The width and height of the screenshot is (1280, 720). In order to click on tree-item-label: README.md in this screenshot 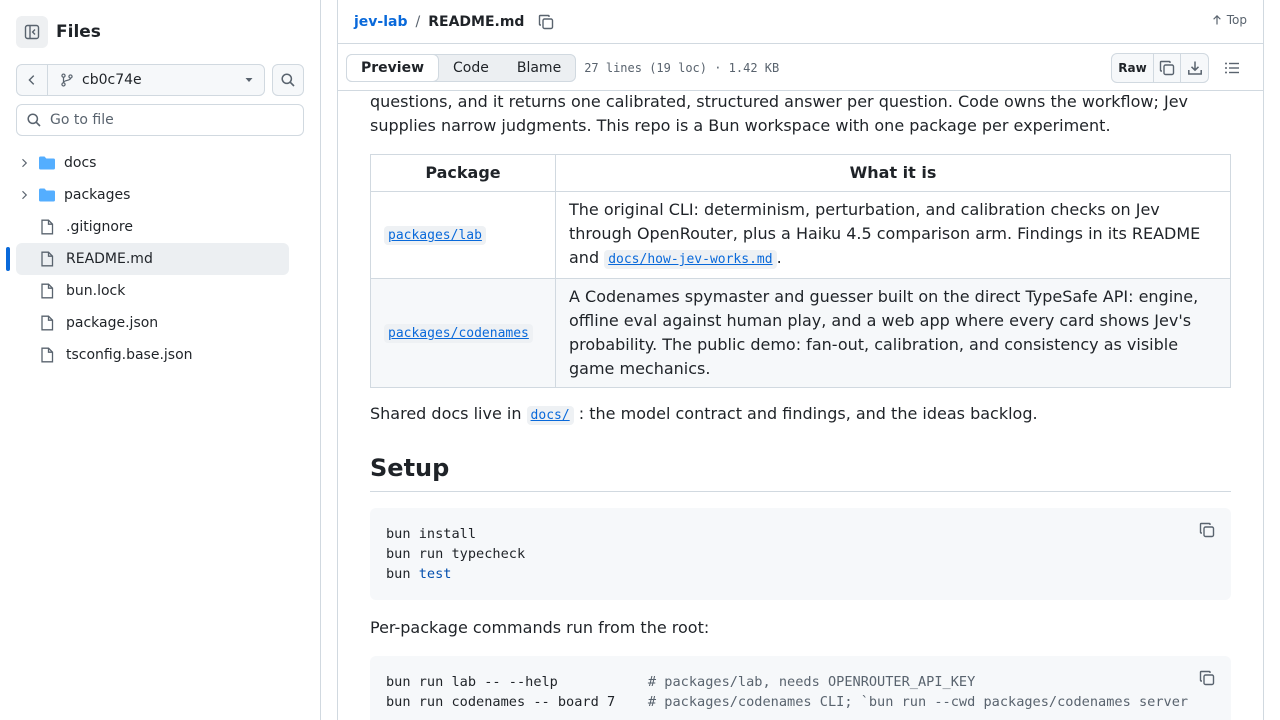, I will do `click(109, 259)`.